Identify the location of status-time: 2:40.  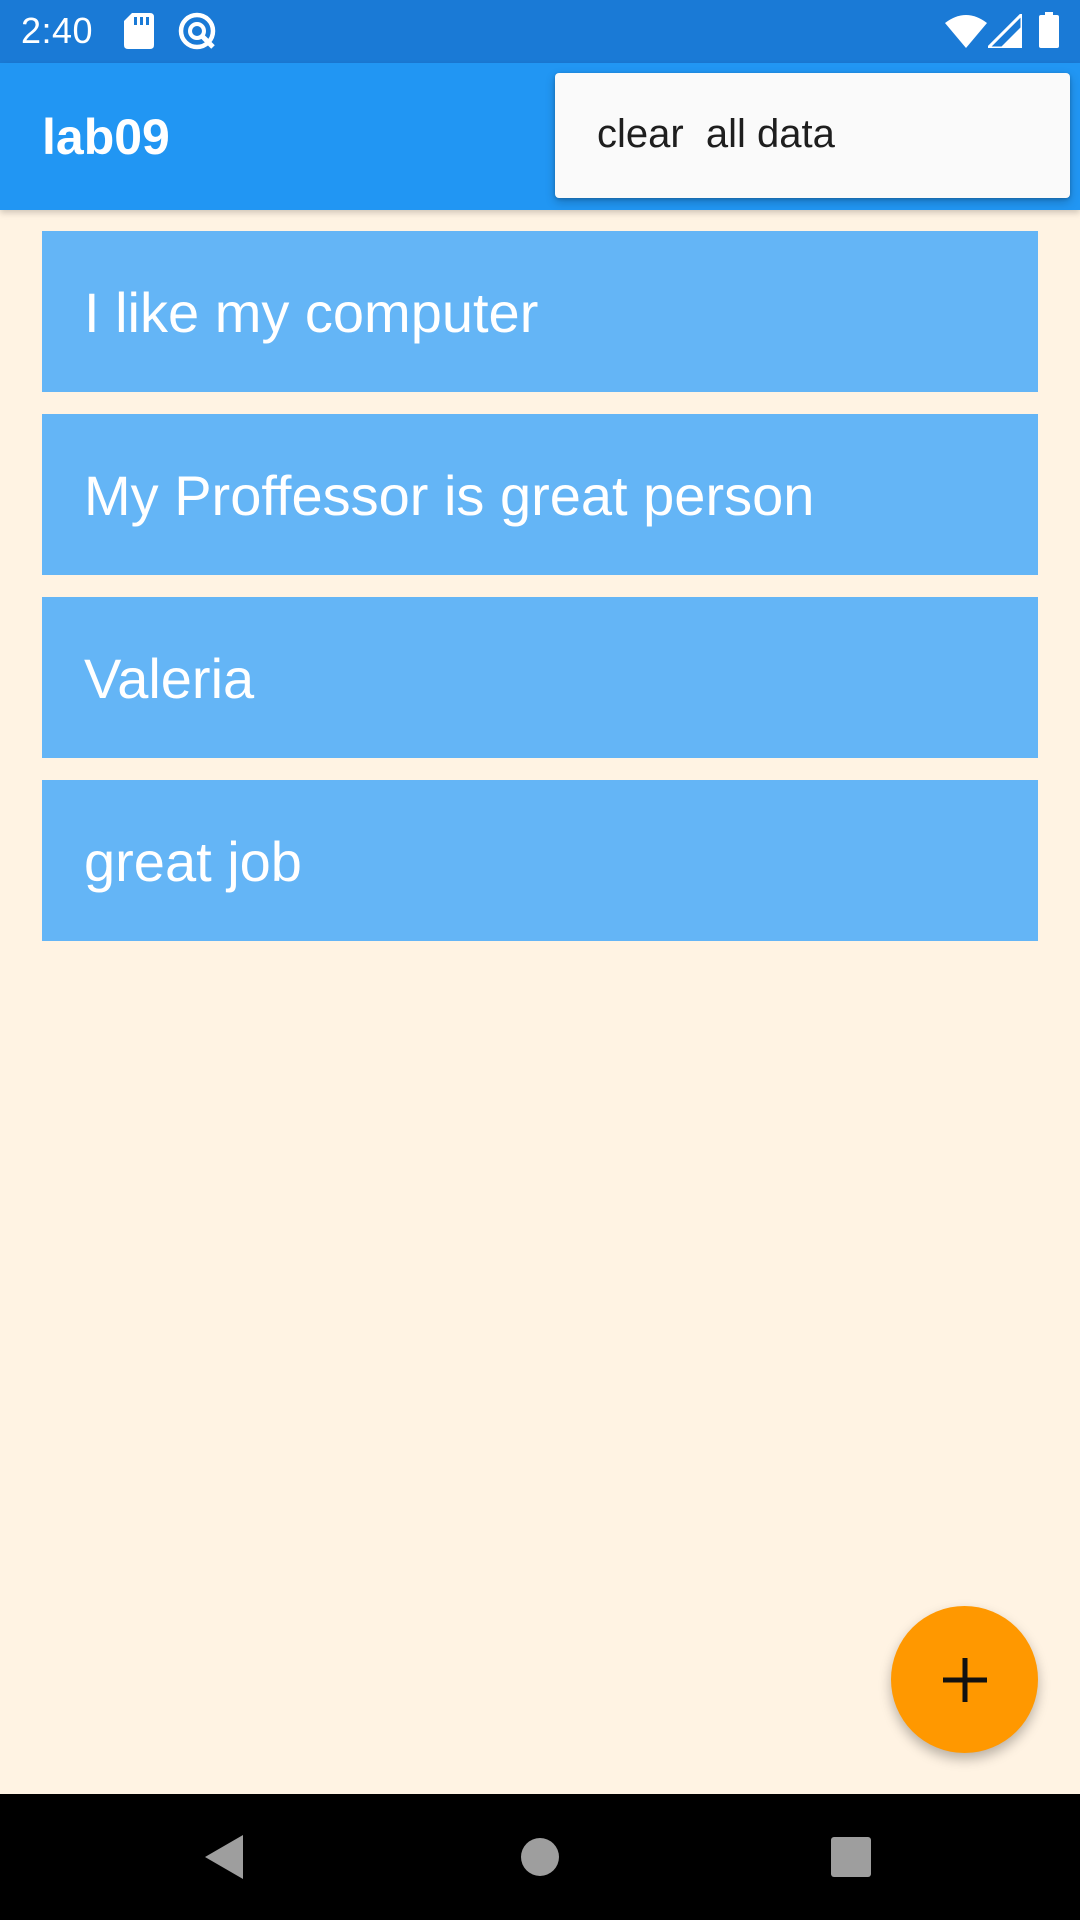
(57, 30).